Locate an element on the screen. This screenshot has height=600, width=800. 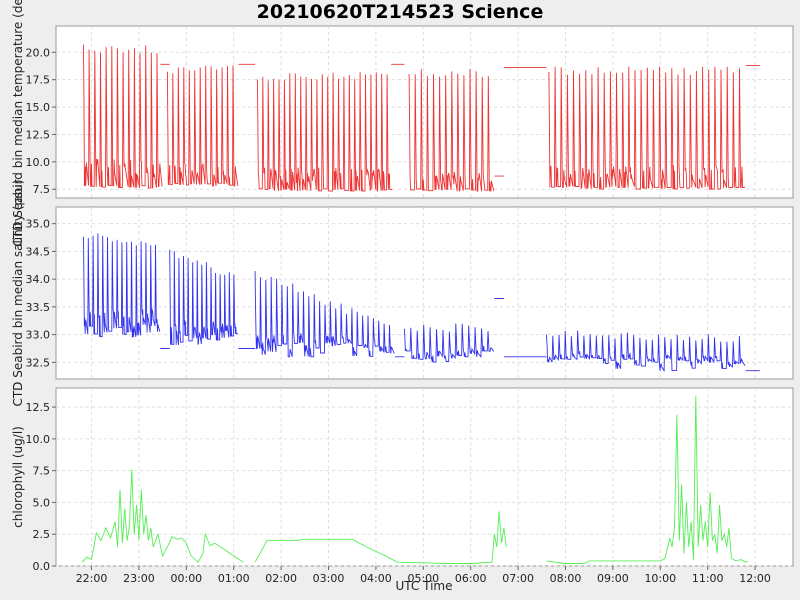
x-tick-label: 01:00 is located at coordinates (234, 578).